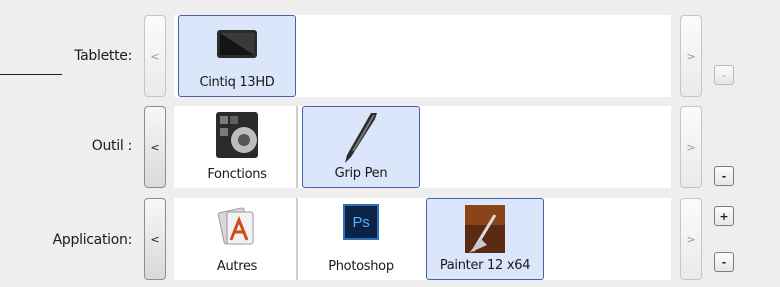 The height and width of the screenshot is (287, 780). Describe the element at coordinates (485, 265) in the screenshot. I see `application-item-label: Painter 12 x64` at that location.